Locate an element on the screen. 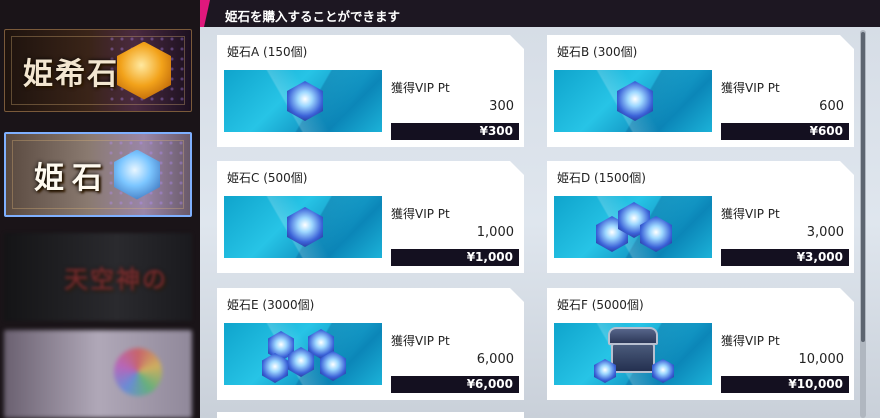 This screenshot has height=418, width=880. product-card-b: 姫石B (300個) 獲得VIP Pt 600 ¥600 is located at coordinates (700, 91).